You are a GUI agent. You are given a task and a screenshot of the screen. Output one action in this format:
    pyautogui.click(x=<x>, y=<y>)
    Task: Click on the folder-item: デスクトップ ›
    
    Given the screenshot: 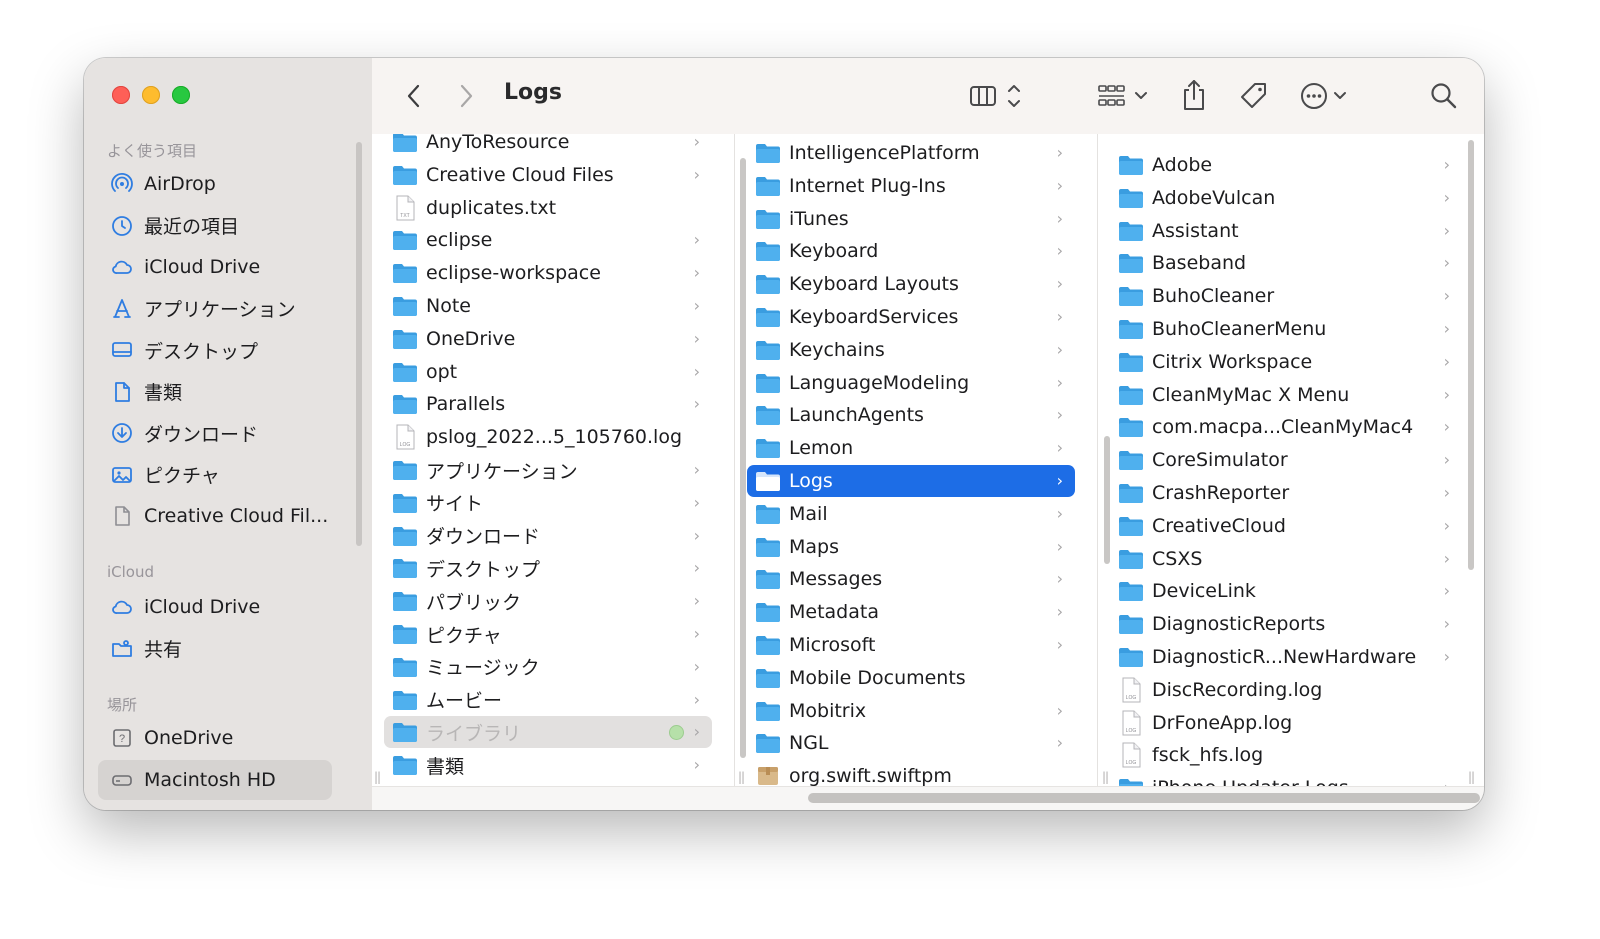 What is the action you would take?
    pyautogui.click(x=548, y=568)
    